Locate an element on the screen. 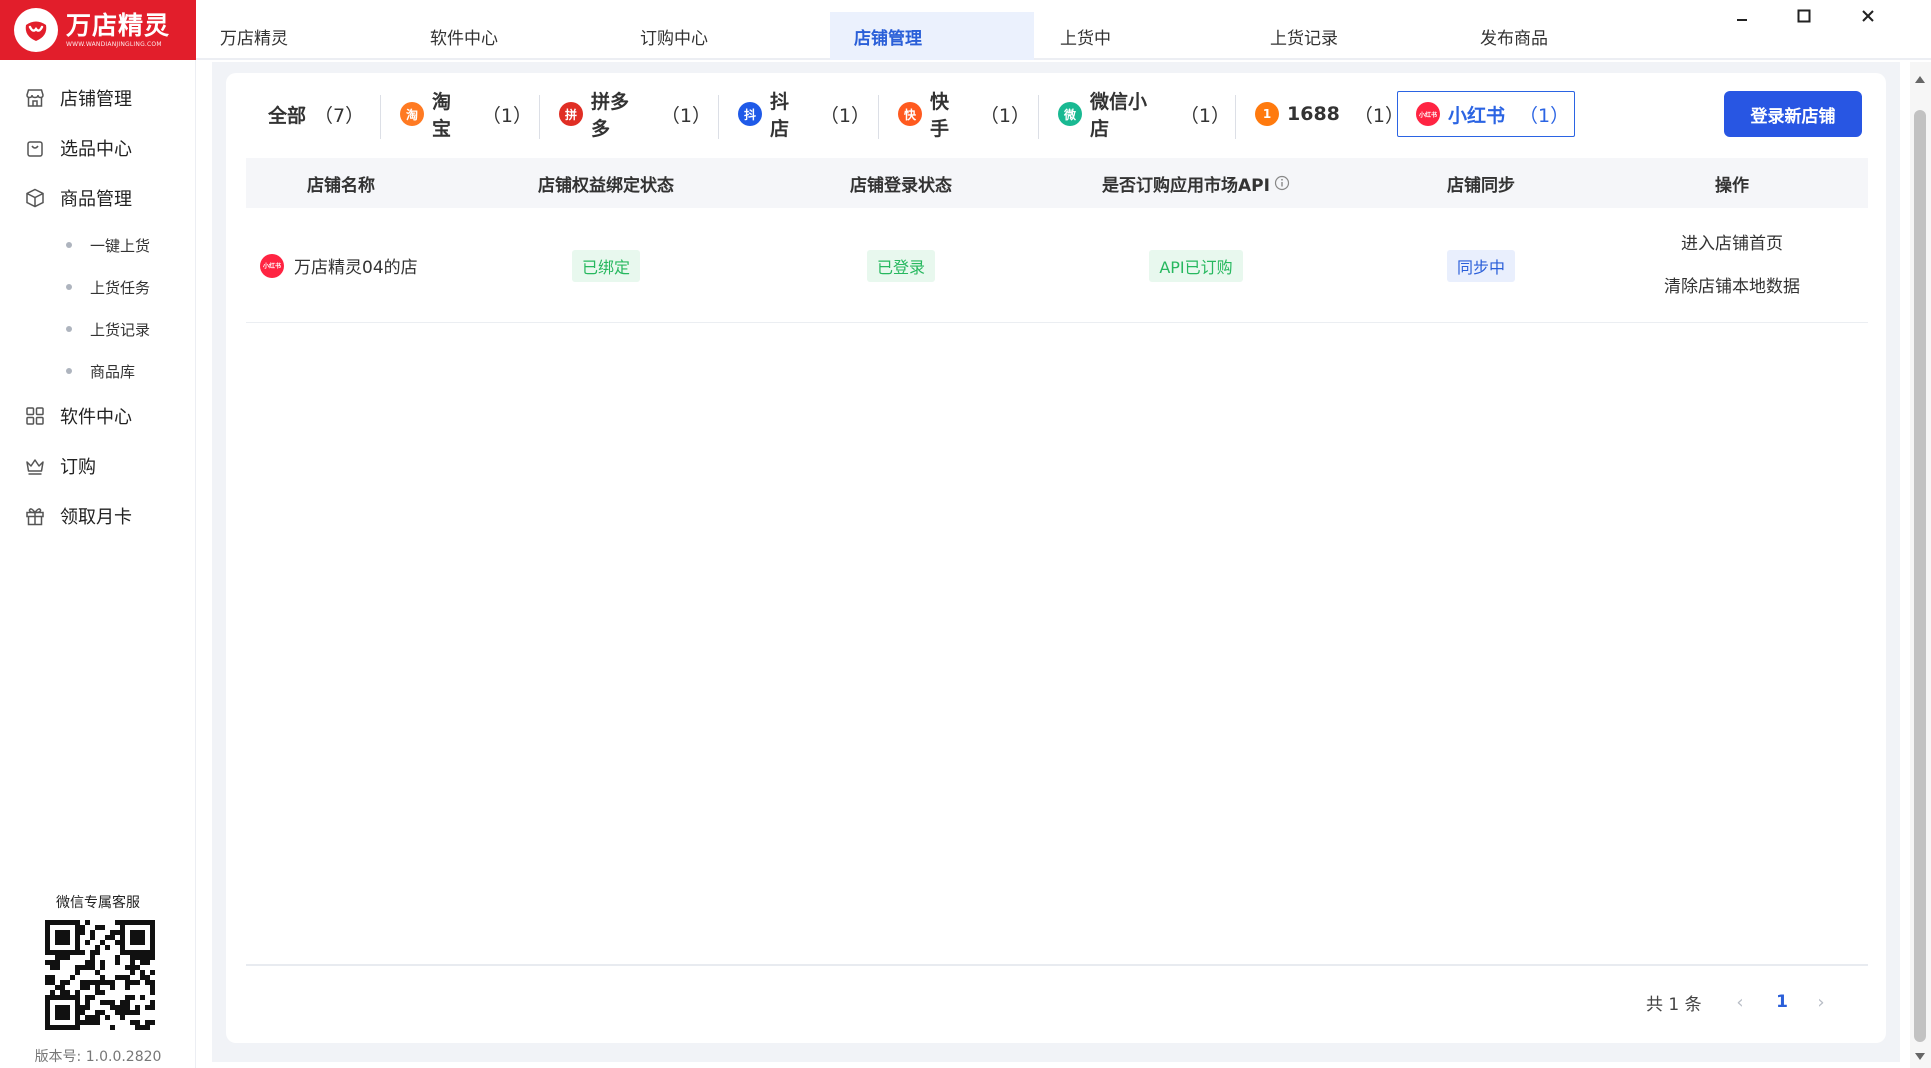 The image size is (1931, 1068). sidebar-item-monthly-card: 领取月卡 is located at coordinates (98, 516).